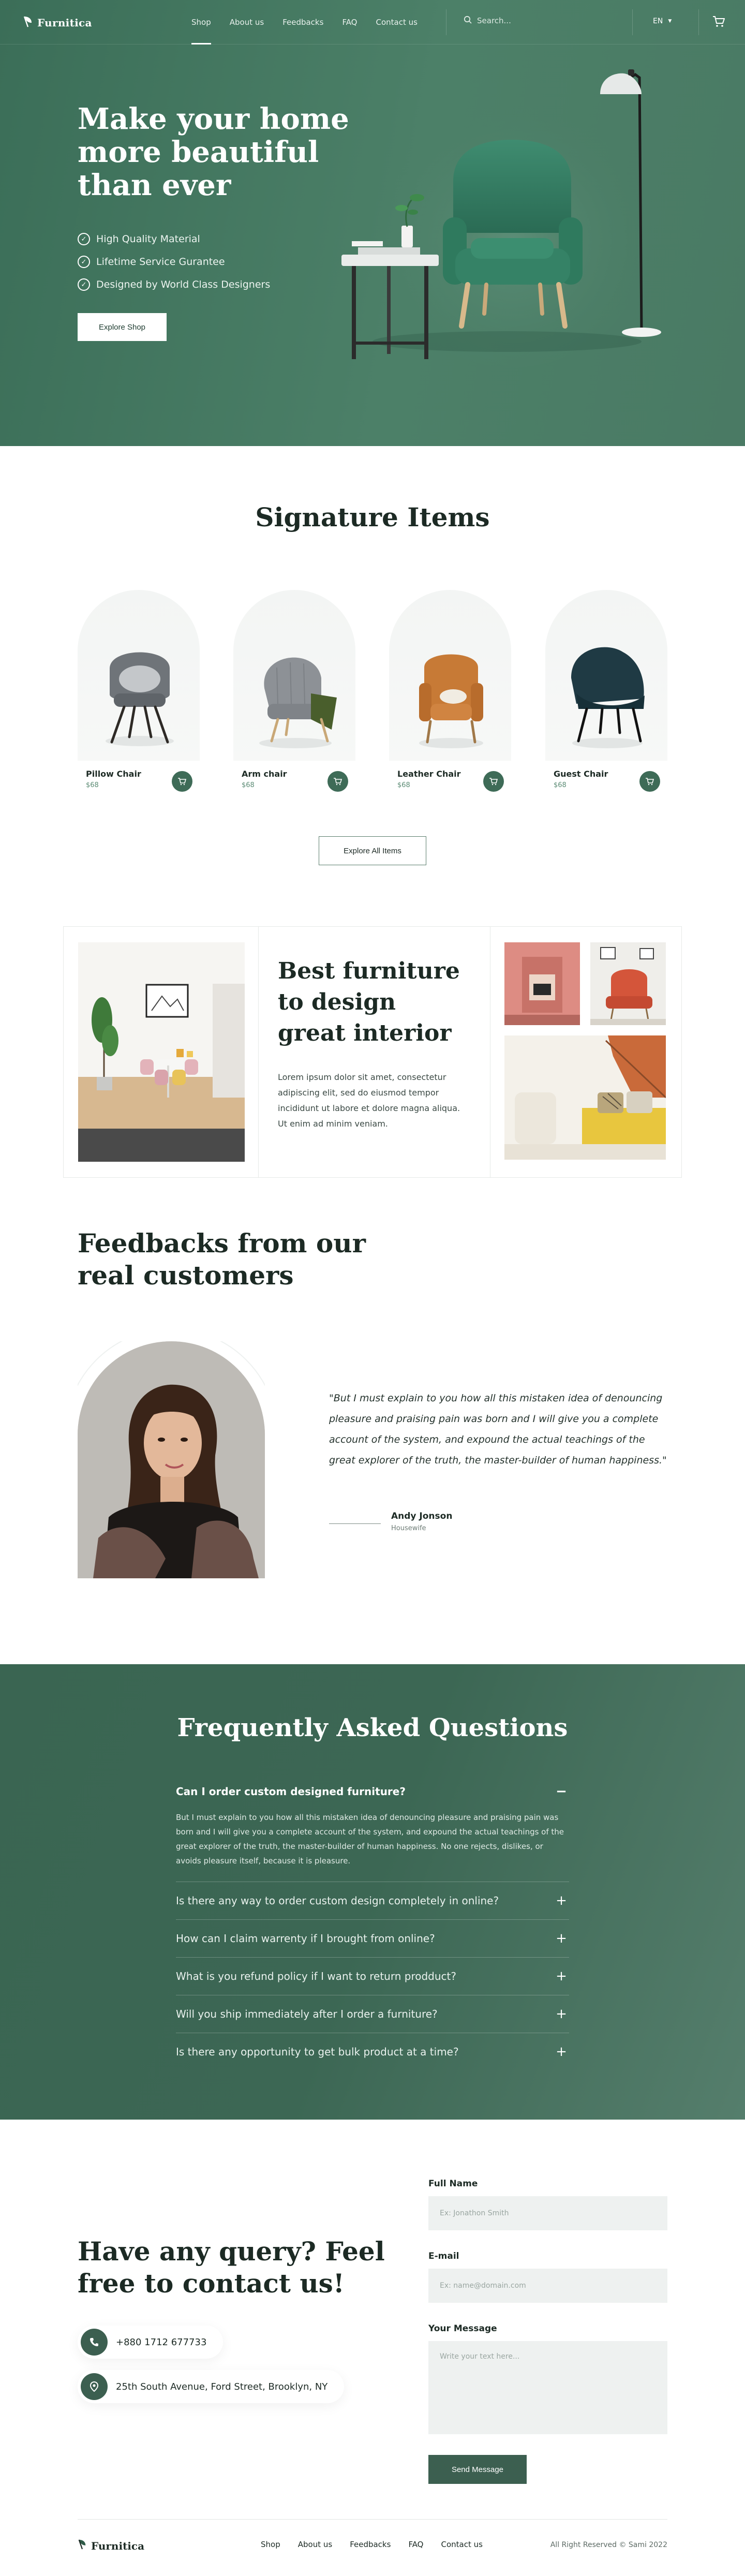  What do you see at coordinates (585, 1097) in the screenshot?
I see `living-room-image` at bounding box center [585, 1097].